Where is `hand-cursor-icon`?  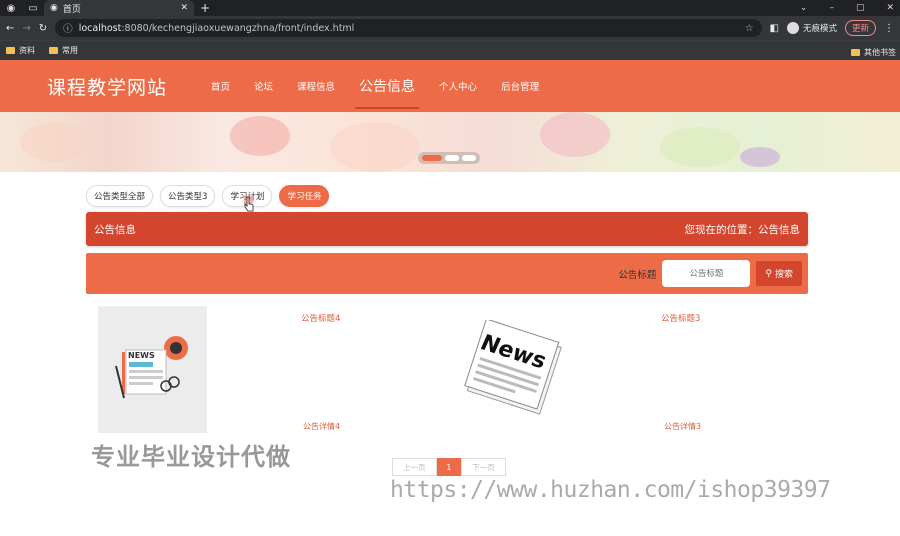 hand-cursor-icon is located at coordinates (249, 204).